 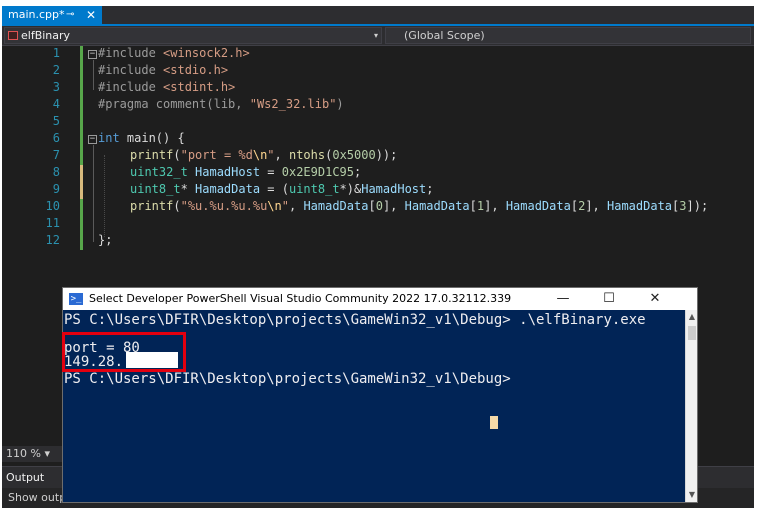 What do you see at coordinates (378, 16) in the screenshot?
I see `document-tab-bar: main.cpp* ⊸ ✕` at bounding box center [378, 16].